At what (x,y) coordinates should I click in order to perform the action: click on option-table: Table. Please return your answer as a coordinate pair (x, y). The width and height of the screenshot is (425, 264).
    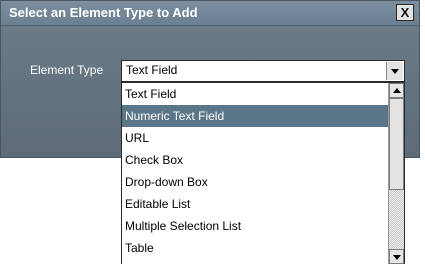
    Looking at the image, I should click on (255, 248).